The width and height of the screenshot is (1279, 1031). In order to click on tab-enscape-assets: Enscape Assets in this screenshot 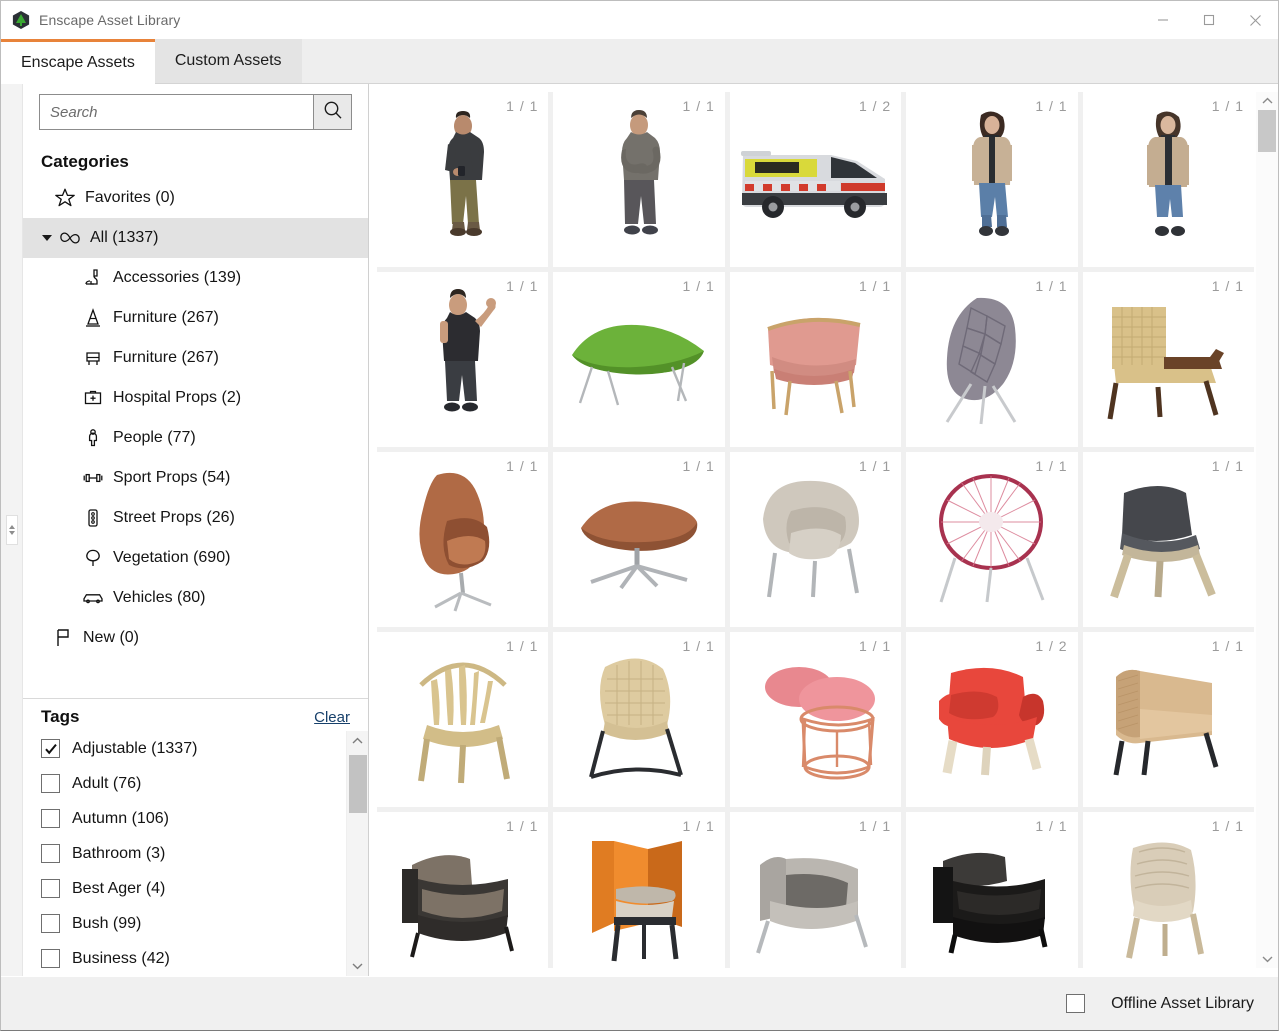, I will do `click(78, 61)`.